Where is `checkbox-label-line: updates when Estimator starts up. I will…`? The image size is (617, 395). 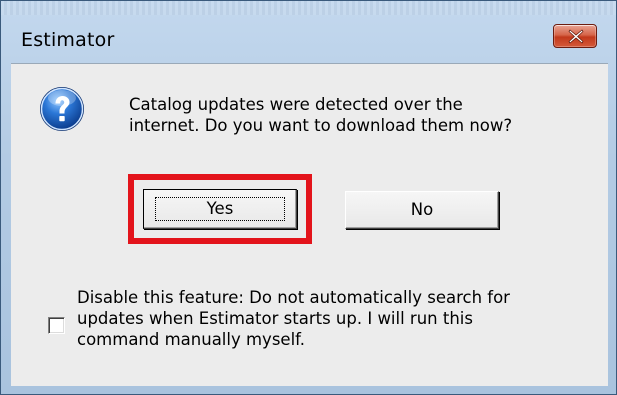 checkbox-label-line: updates when Estimator starts up. I will… is located at coordinates (275, 318).